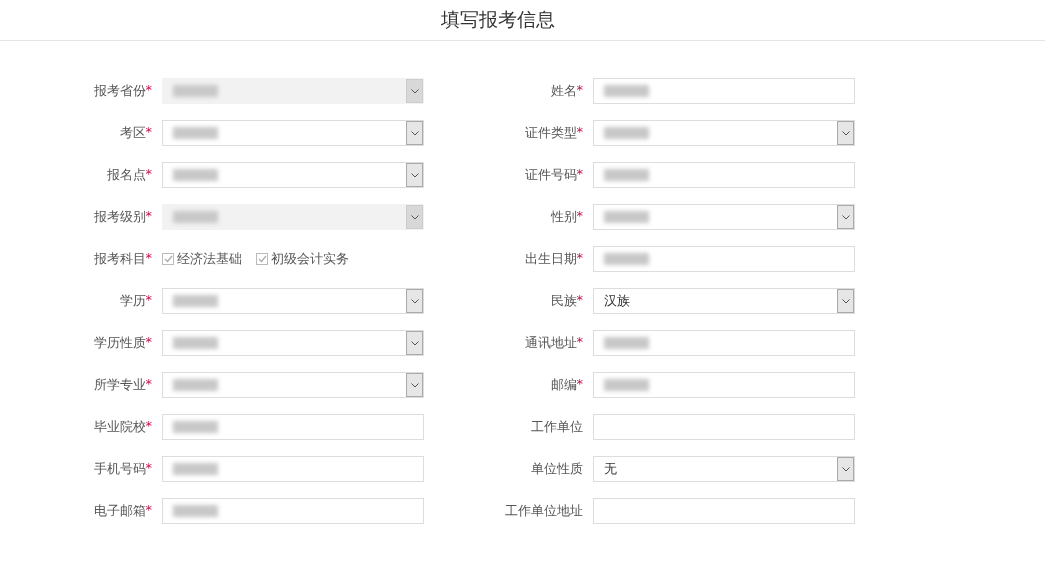  Describe the element at coordinates (550, 175) in the screenshot. I see `field-label: 证件号码` at that location.